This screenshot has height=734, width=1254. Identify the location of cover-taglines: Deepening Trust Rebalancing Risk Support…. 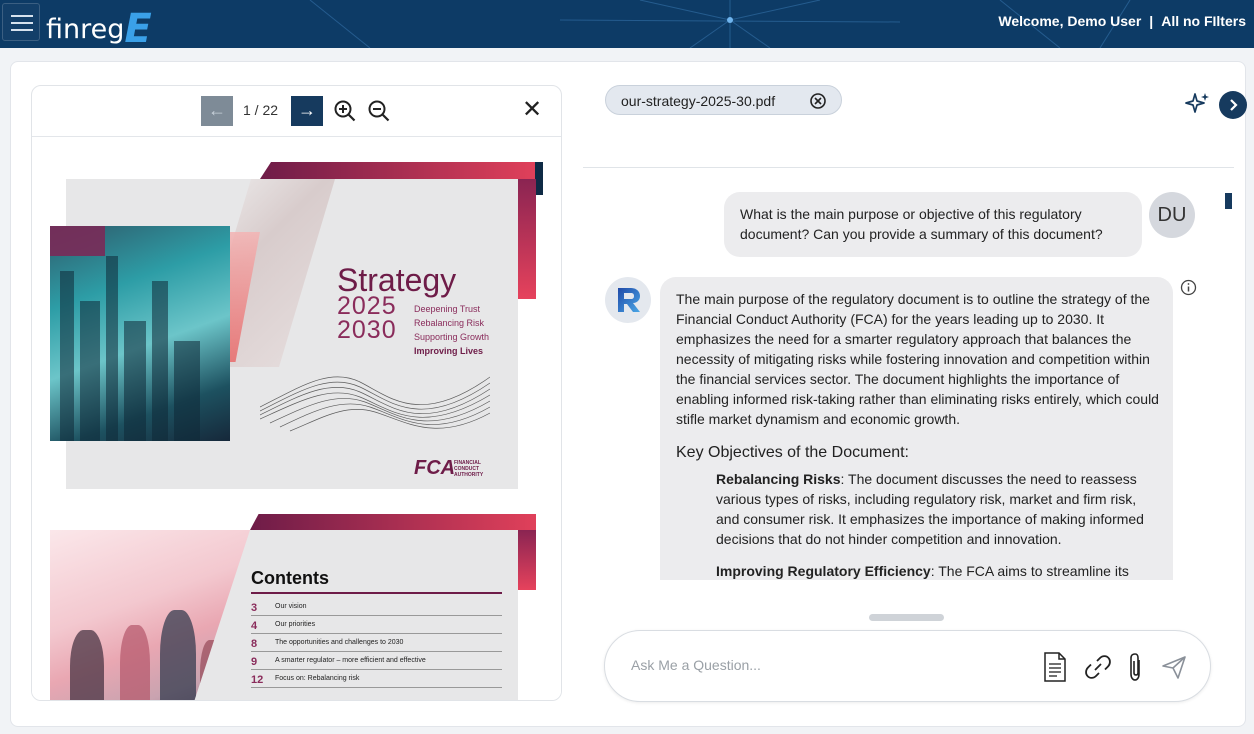
(452, 330).